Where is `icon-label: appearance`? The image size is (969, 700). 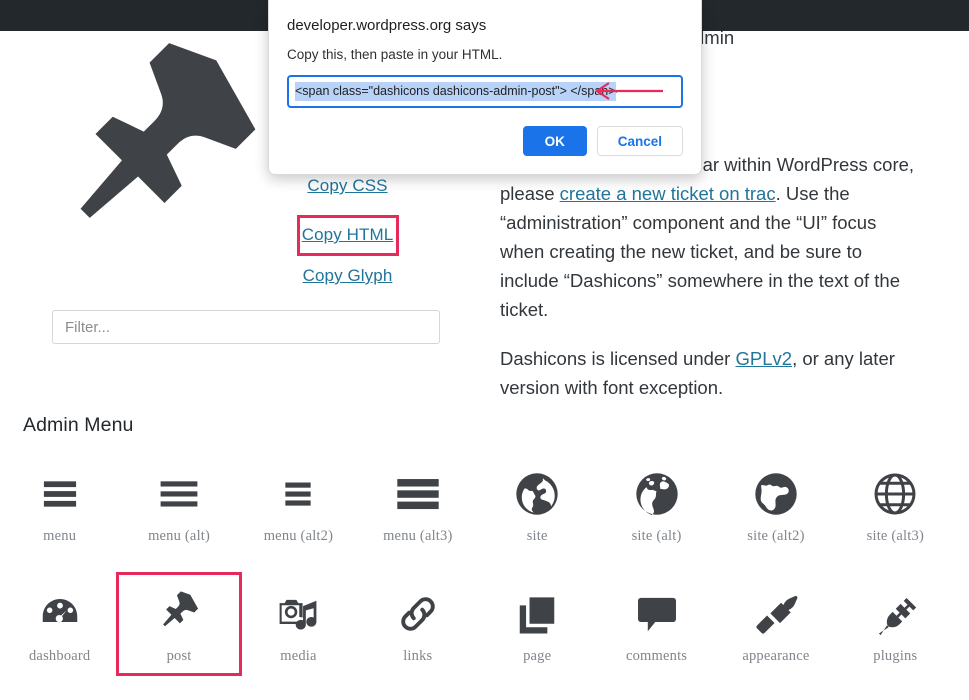 icon-label: appearance is located at coordinates (776, 656).